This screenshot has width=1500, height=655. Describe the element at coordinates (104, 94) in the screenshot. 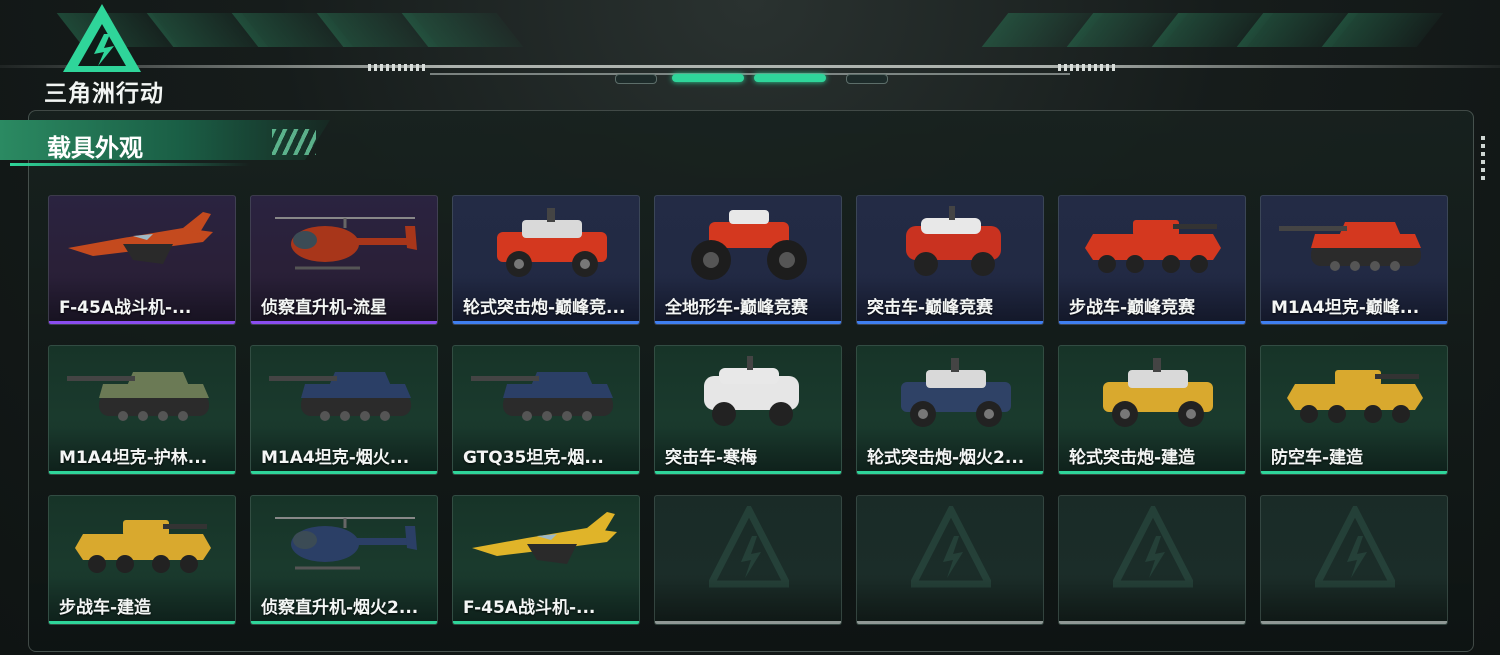

I see `game-logo-text: 三角洲行动` at that location.